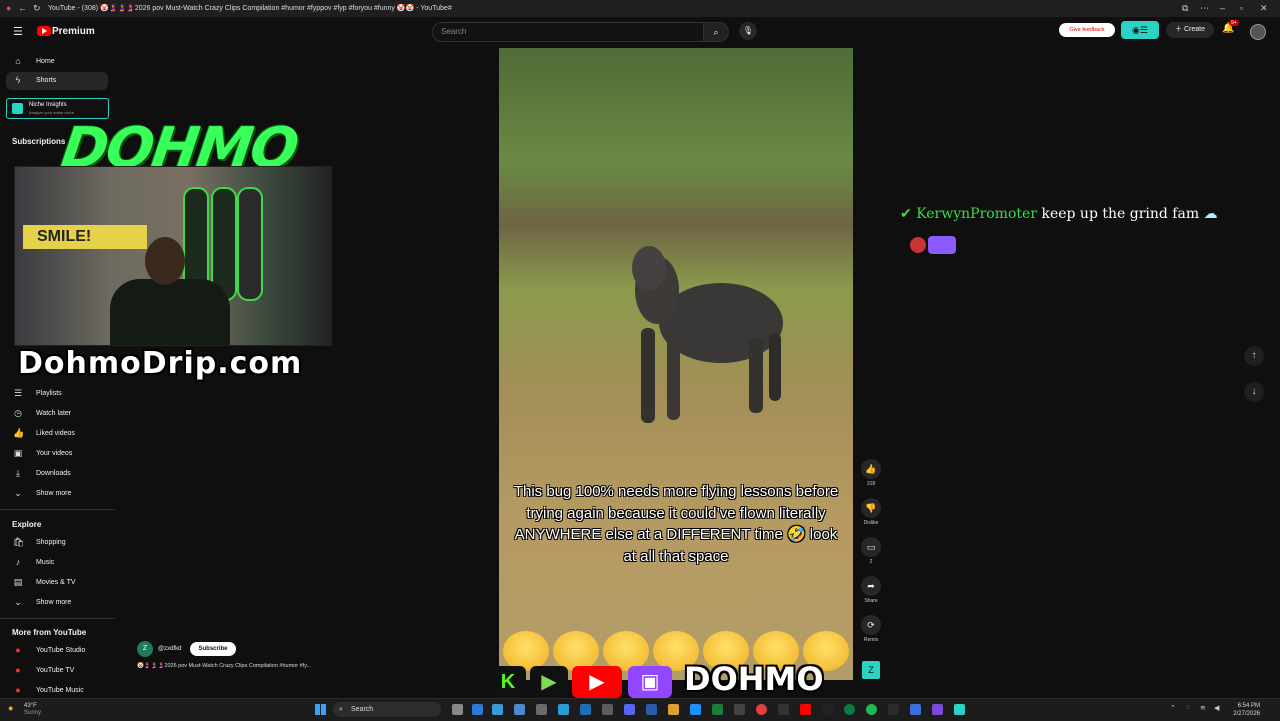 The height and width of the screenshot is (721, 1280). Describe the element at coordinates (44, 31) in the screenshot. I see `youtube-logo-icon` at that location.